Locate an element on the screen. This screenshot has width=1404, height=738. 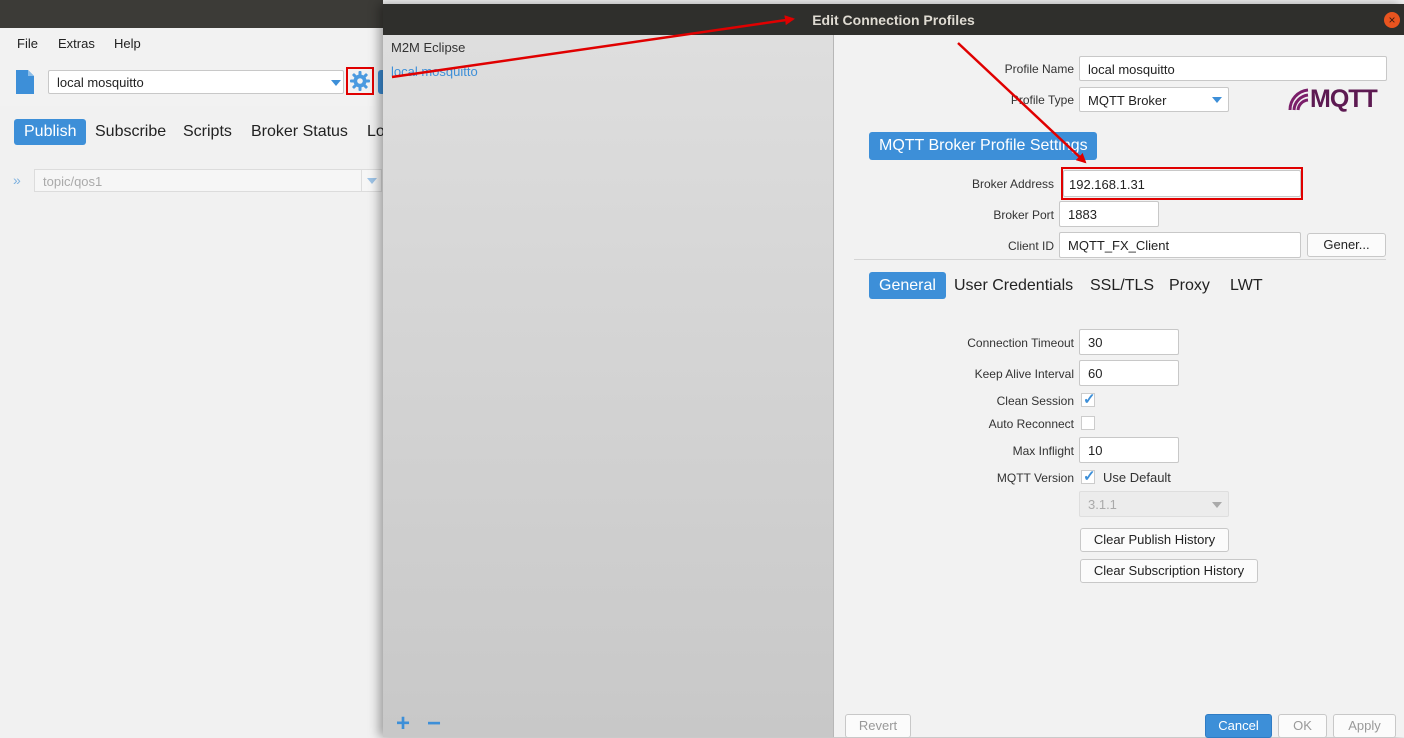
ok-button: OK is located at coordinates (1302, 726).